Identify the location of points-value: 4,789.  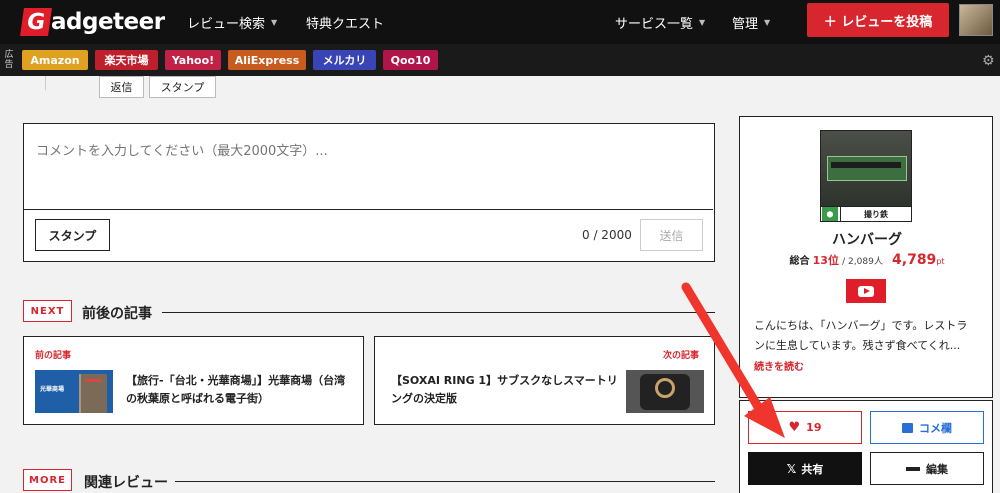
(914, 260).